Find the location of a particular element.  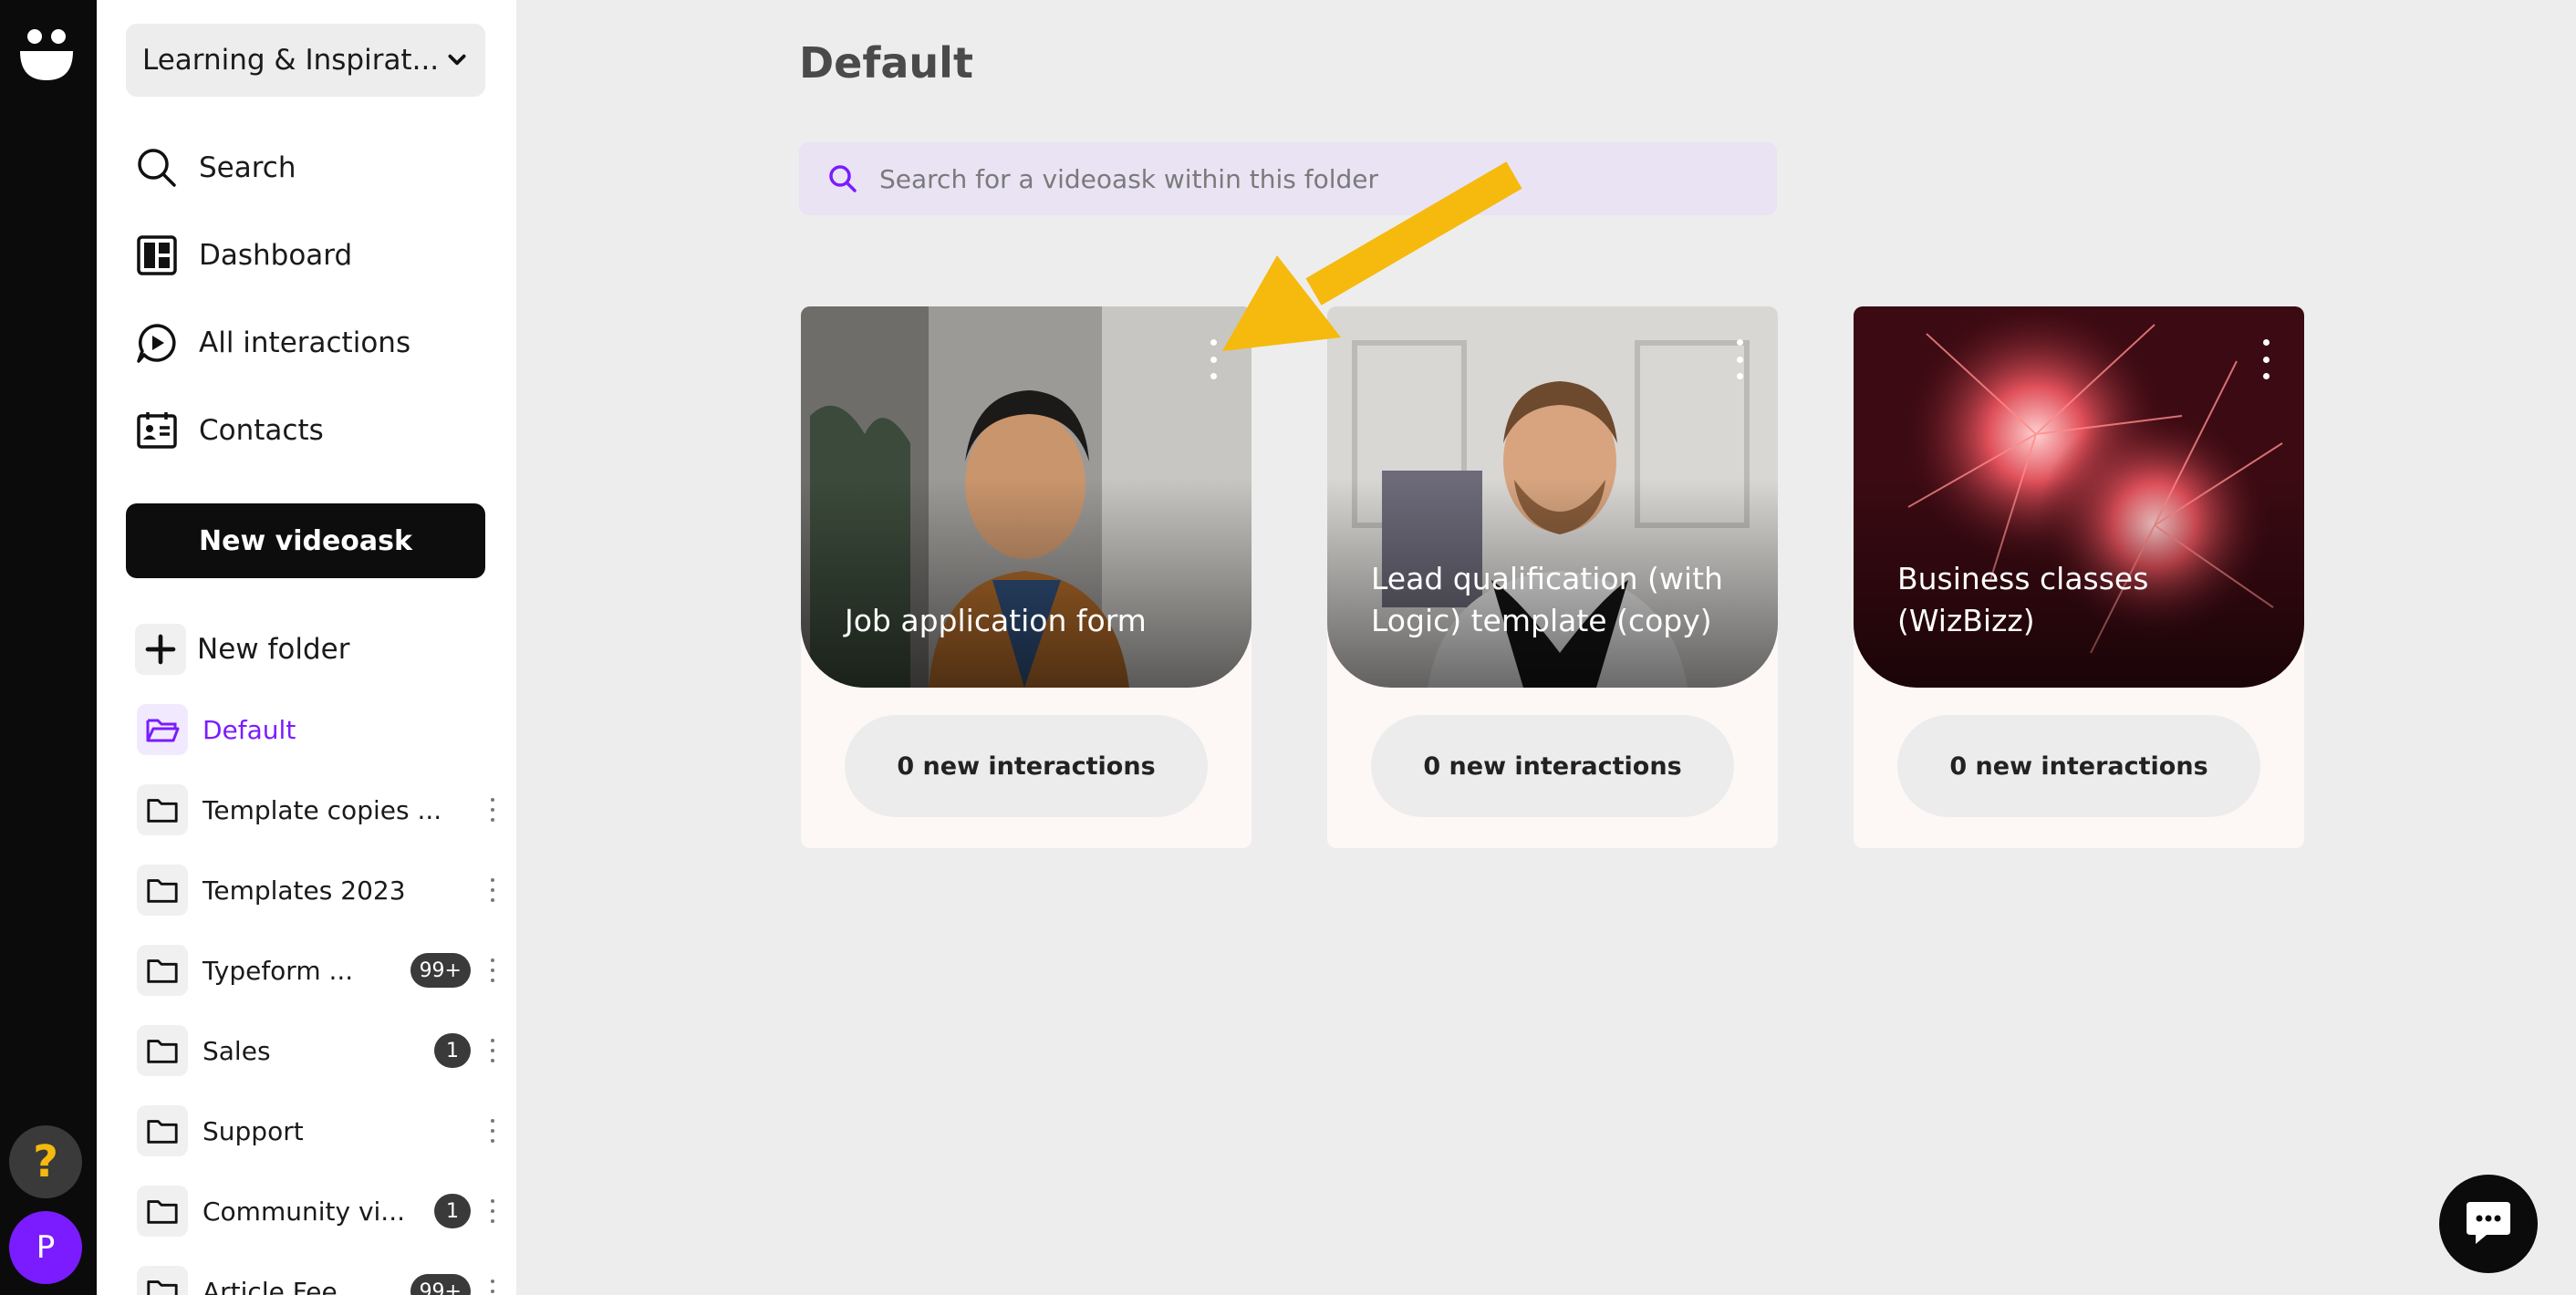

folder-search is located at coordinates (1288, 178).